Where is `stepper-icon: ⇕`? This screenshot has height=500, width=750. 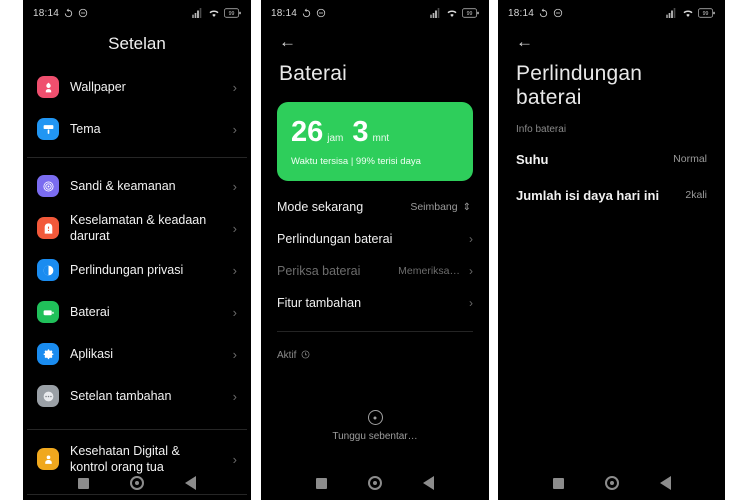 stepper-icon: ⇕ is located at coordinates (466, 207).